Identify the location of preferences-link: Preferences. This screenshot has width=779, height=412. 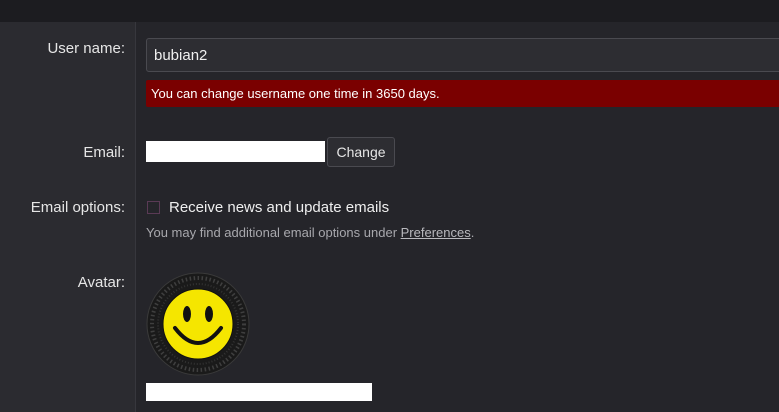
(436, 232).